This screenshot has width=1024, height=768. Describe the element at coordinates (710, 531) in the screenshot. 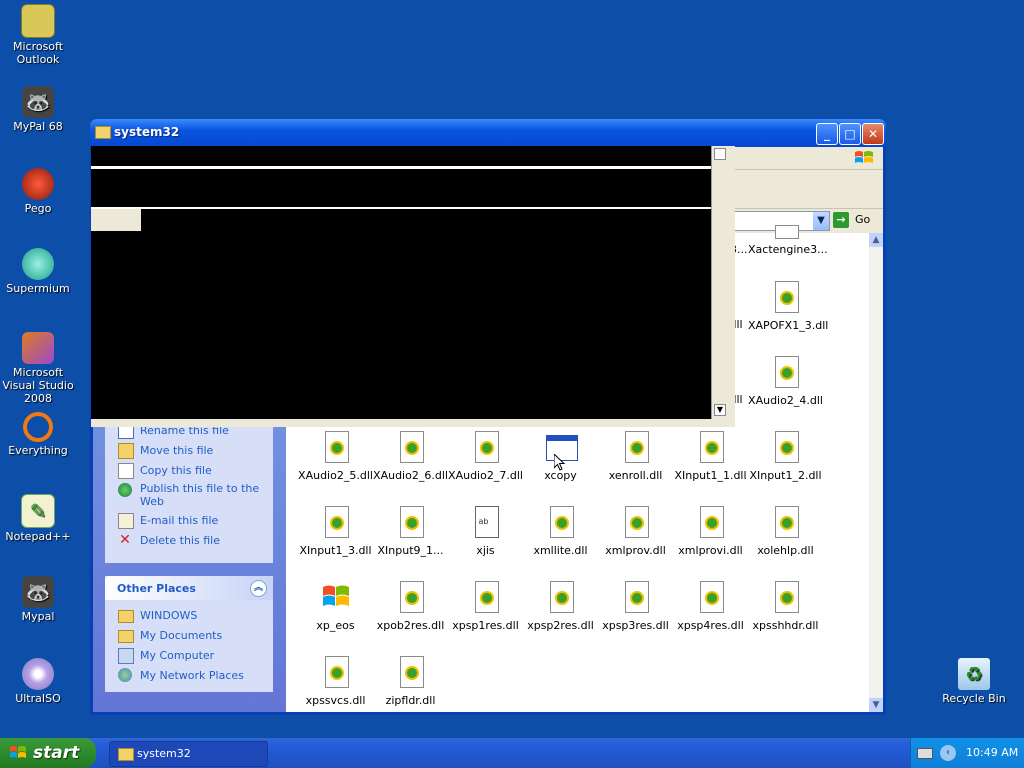

I see `file-item: xmlprovi.dll` at that location.